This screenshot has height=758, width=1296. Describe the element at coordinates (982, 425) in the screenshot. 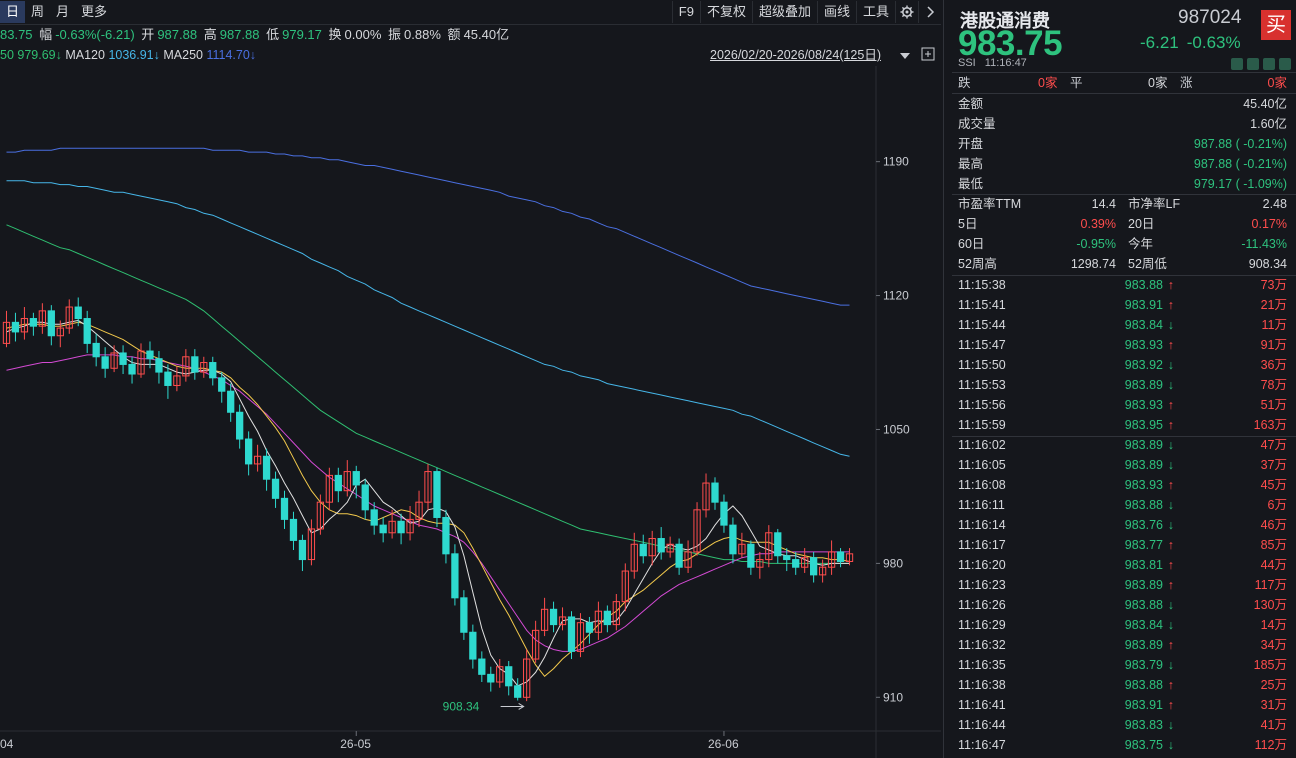

I see `tick-time: 11:15:59` at that location.